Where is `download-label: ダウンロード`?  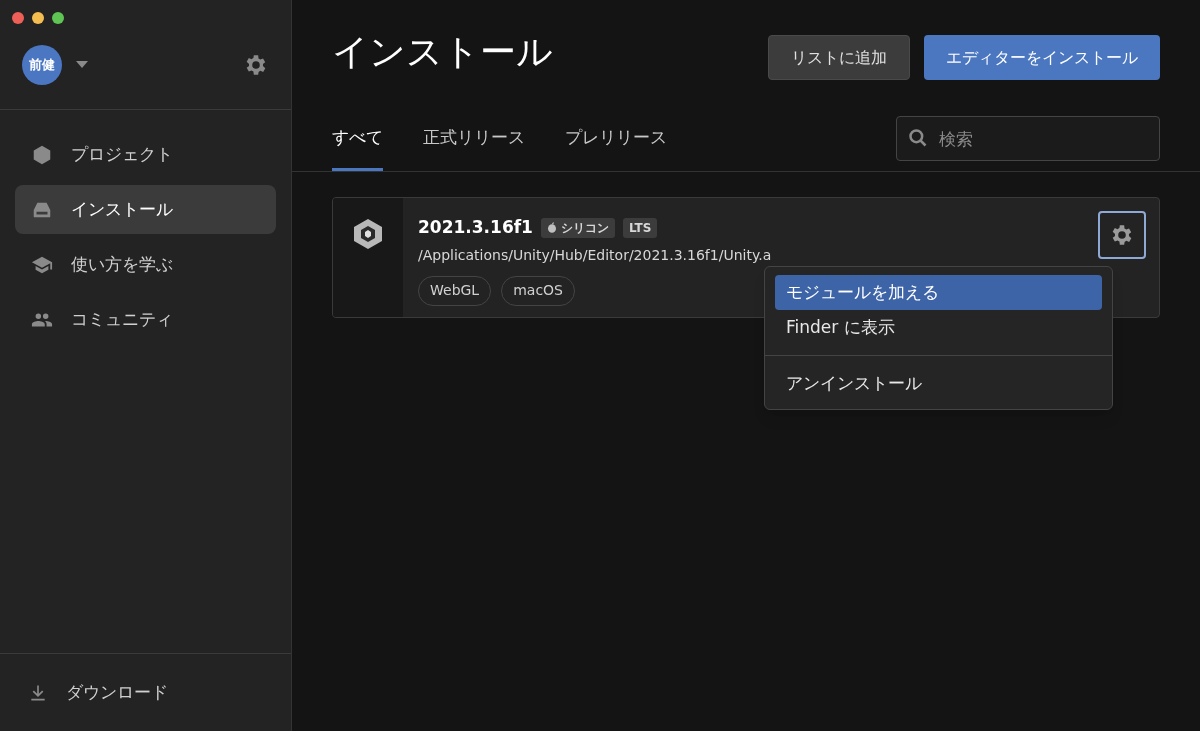 download-label: ダウンロード is located at coordinates (117, 692).